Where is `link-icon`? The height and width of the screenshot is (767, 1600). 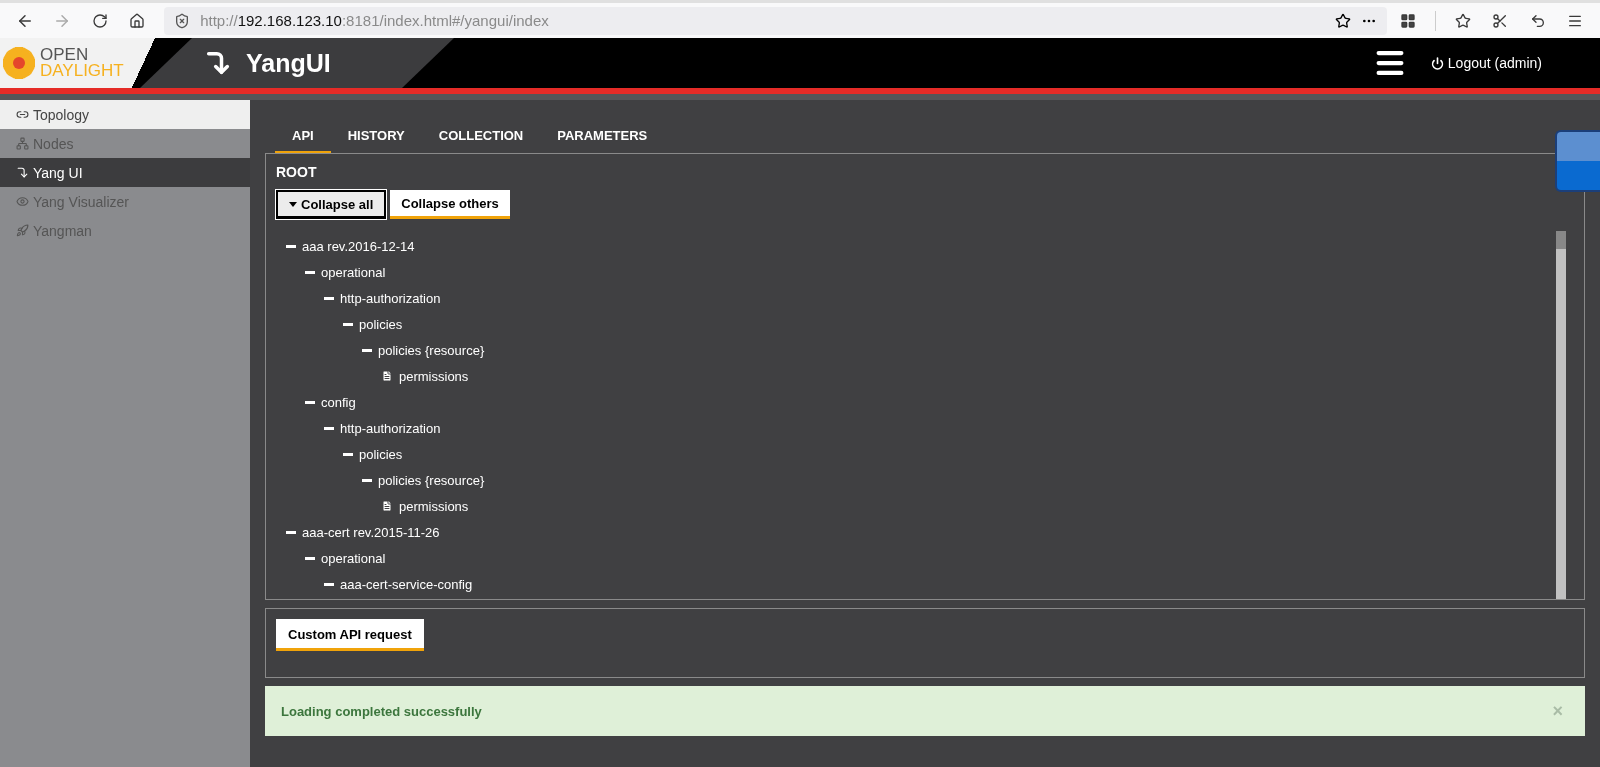 link-icon is located at coordinates (22, 114).